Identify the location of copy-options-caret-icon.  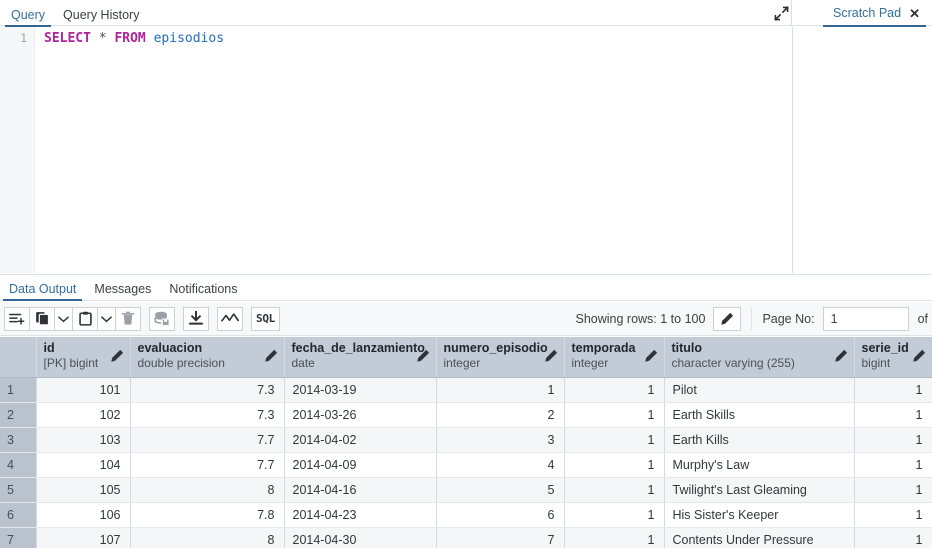
(63, 318).